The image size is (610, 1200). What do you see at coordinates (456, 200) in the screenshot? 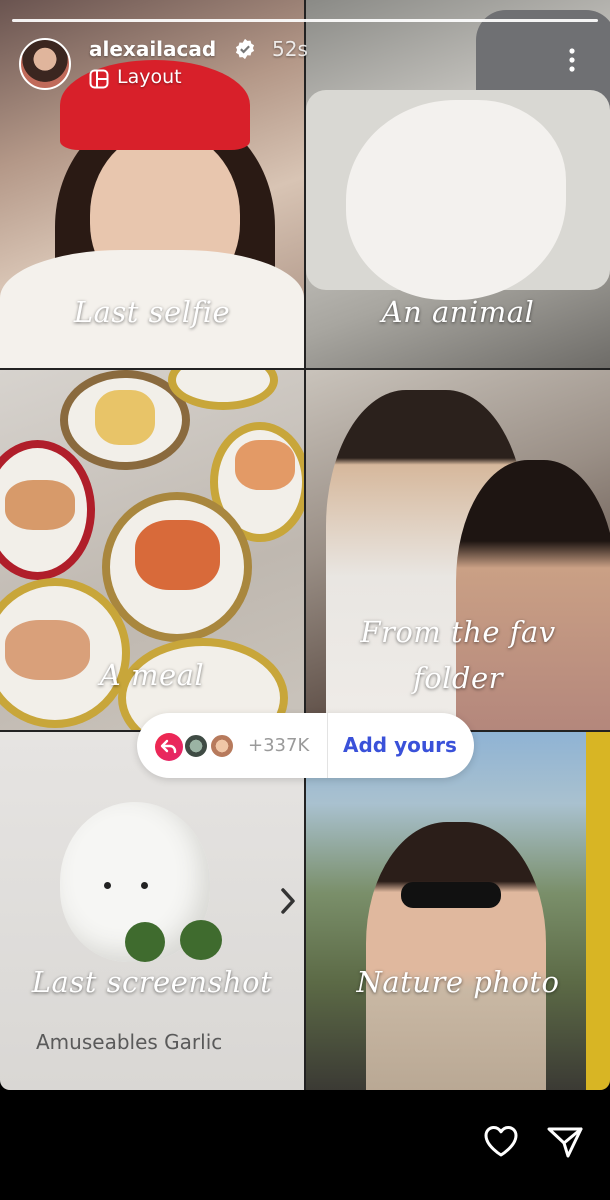
I see `cat-photo` at bounding box center [456, 200].